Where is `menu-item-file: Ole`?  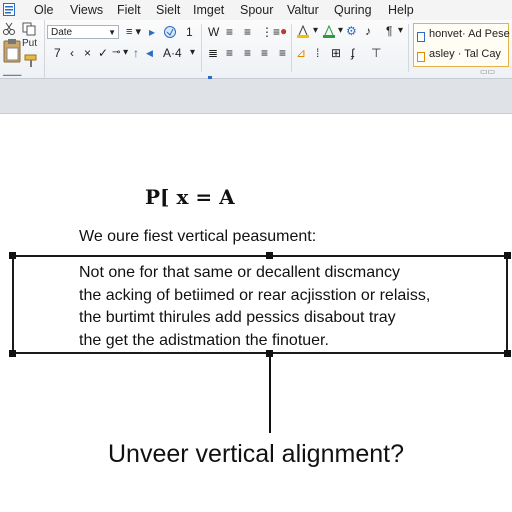
menu-item-file: Ole is located at coordinates (43, 10).